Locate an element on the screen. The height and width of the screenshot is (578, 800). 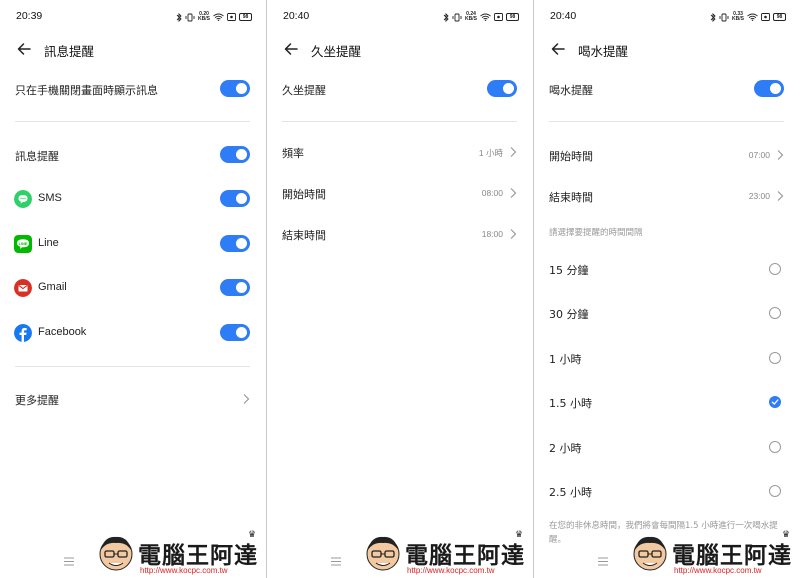
sedentary-toggle is located at coordinates (502, 88).